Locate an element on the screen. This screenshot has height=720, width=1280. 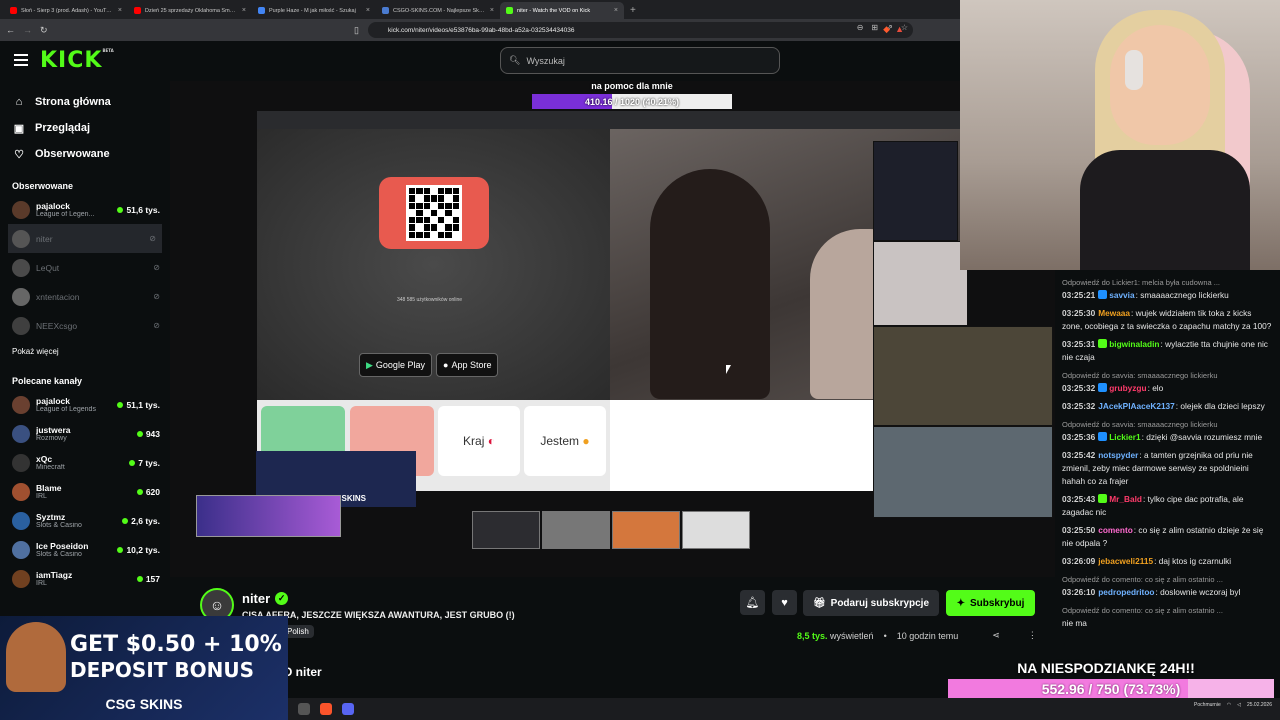
channel-item: LeQut ⊘ is located at coordinates (85, 267).